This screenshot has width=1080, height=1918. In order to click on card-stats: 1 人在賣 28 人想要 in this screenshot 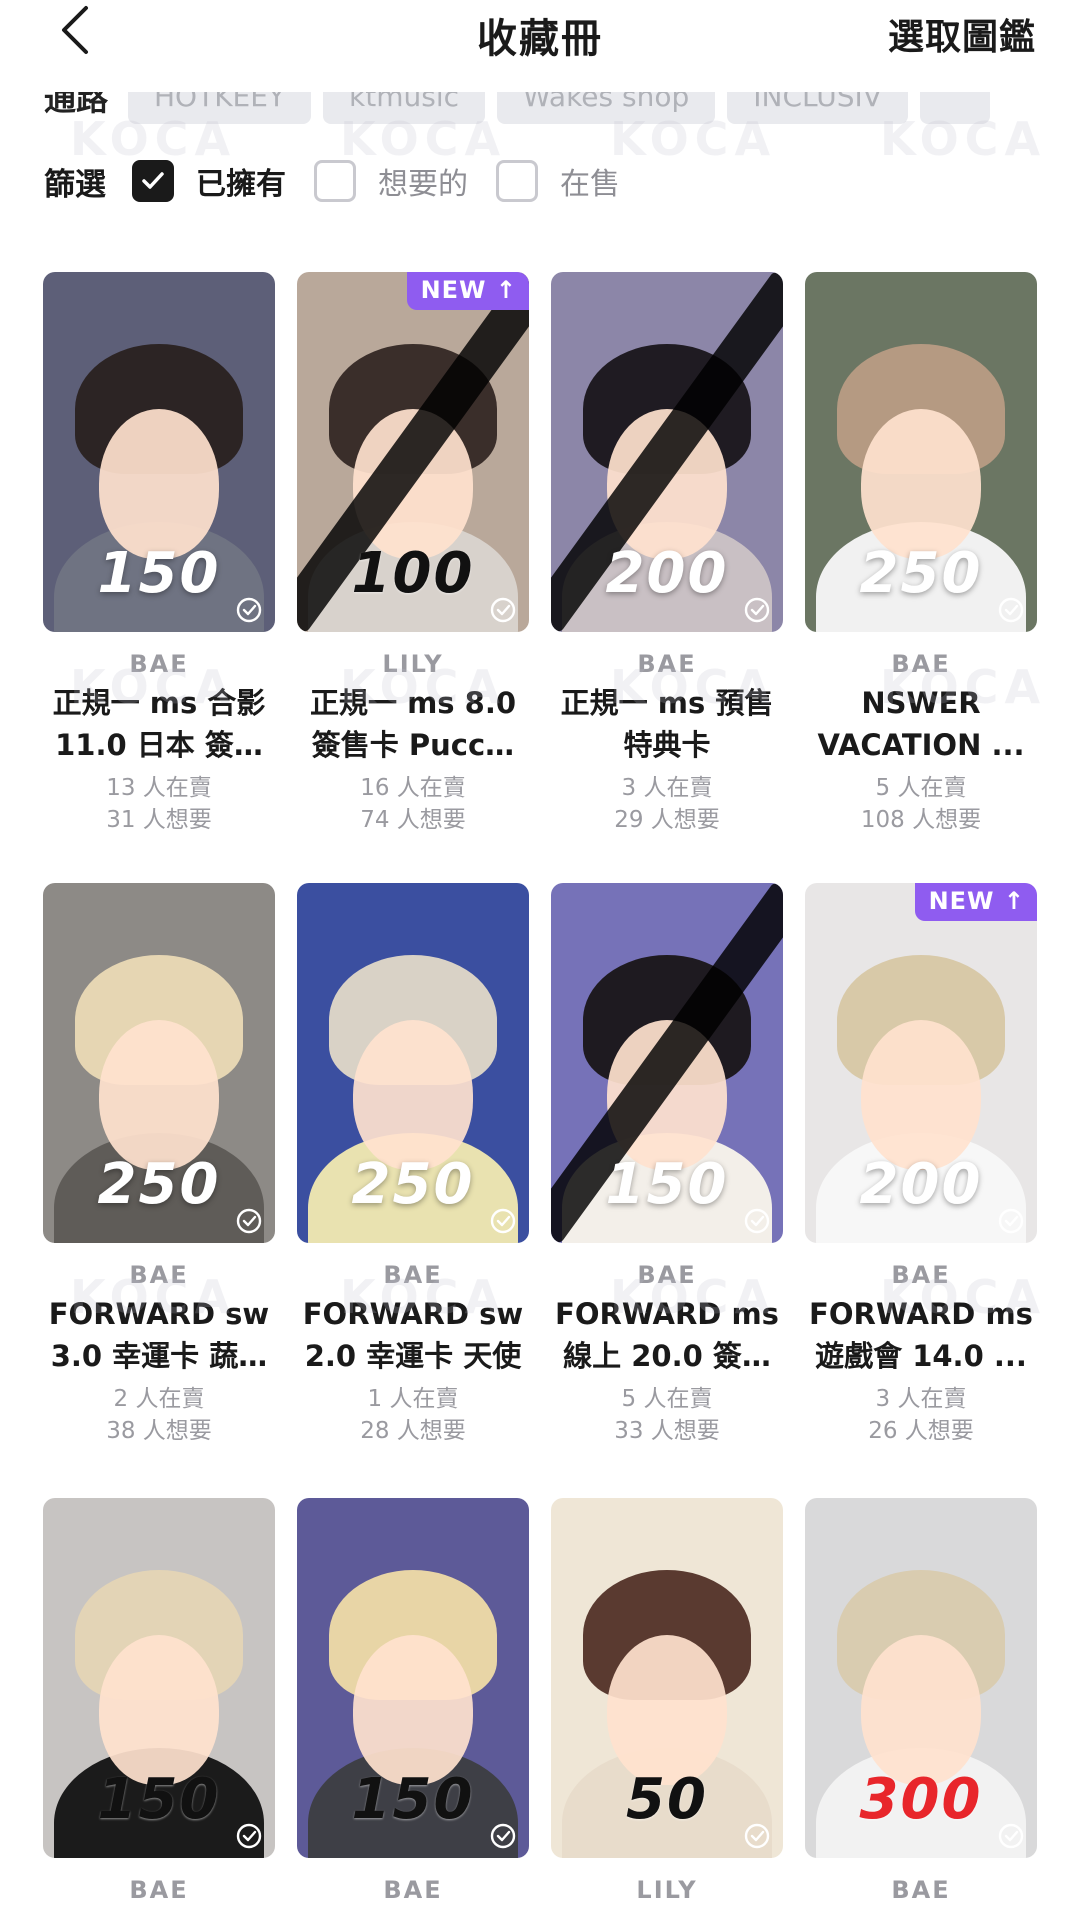, I will do `click(413, 1415)`.